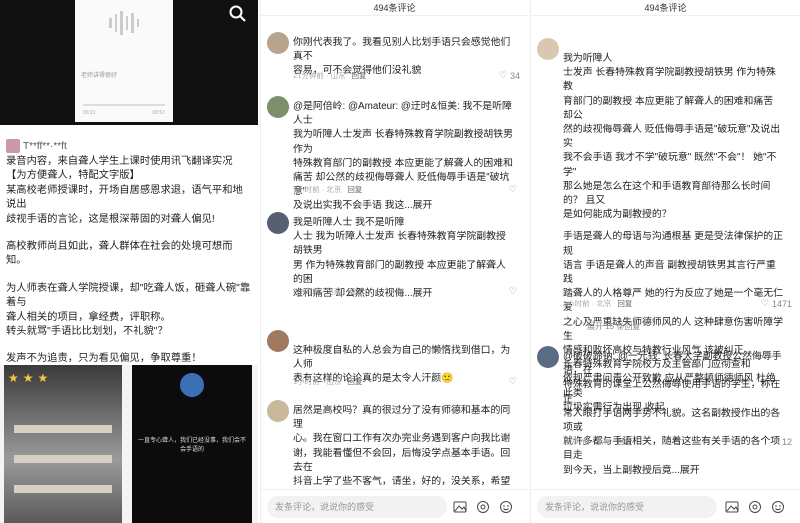  Describe the element at coordinates (399, 244) in the screenshot. I see `comment-line: 人士 我为听障人士发声 长春特殊教育学院副教授胡铁男` at that location.